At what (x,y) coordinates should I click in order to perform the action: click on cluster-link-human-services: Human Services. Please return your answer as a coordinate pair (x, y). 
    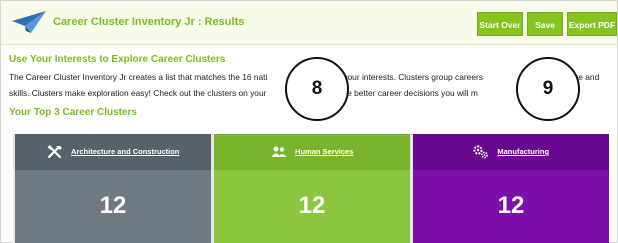
    Looking at the image, I should click on (324, 151).